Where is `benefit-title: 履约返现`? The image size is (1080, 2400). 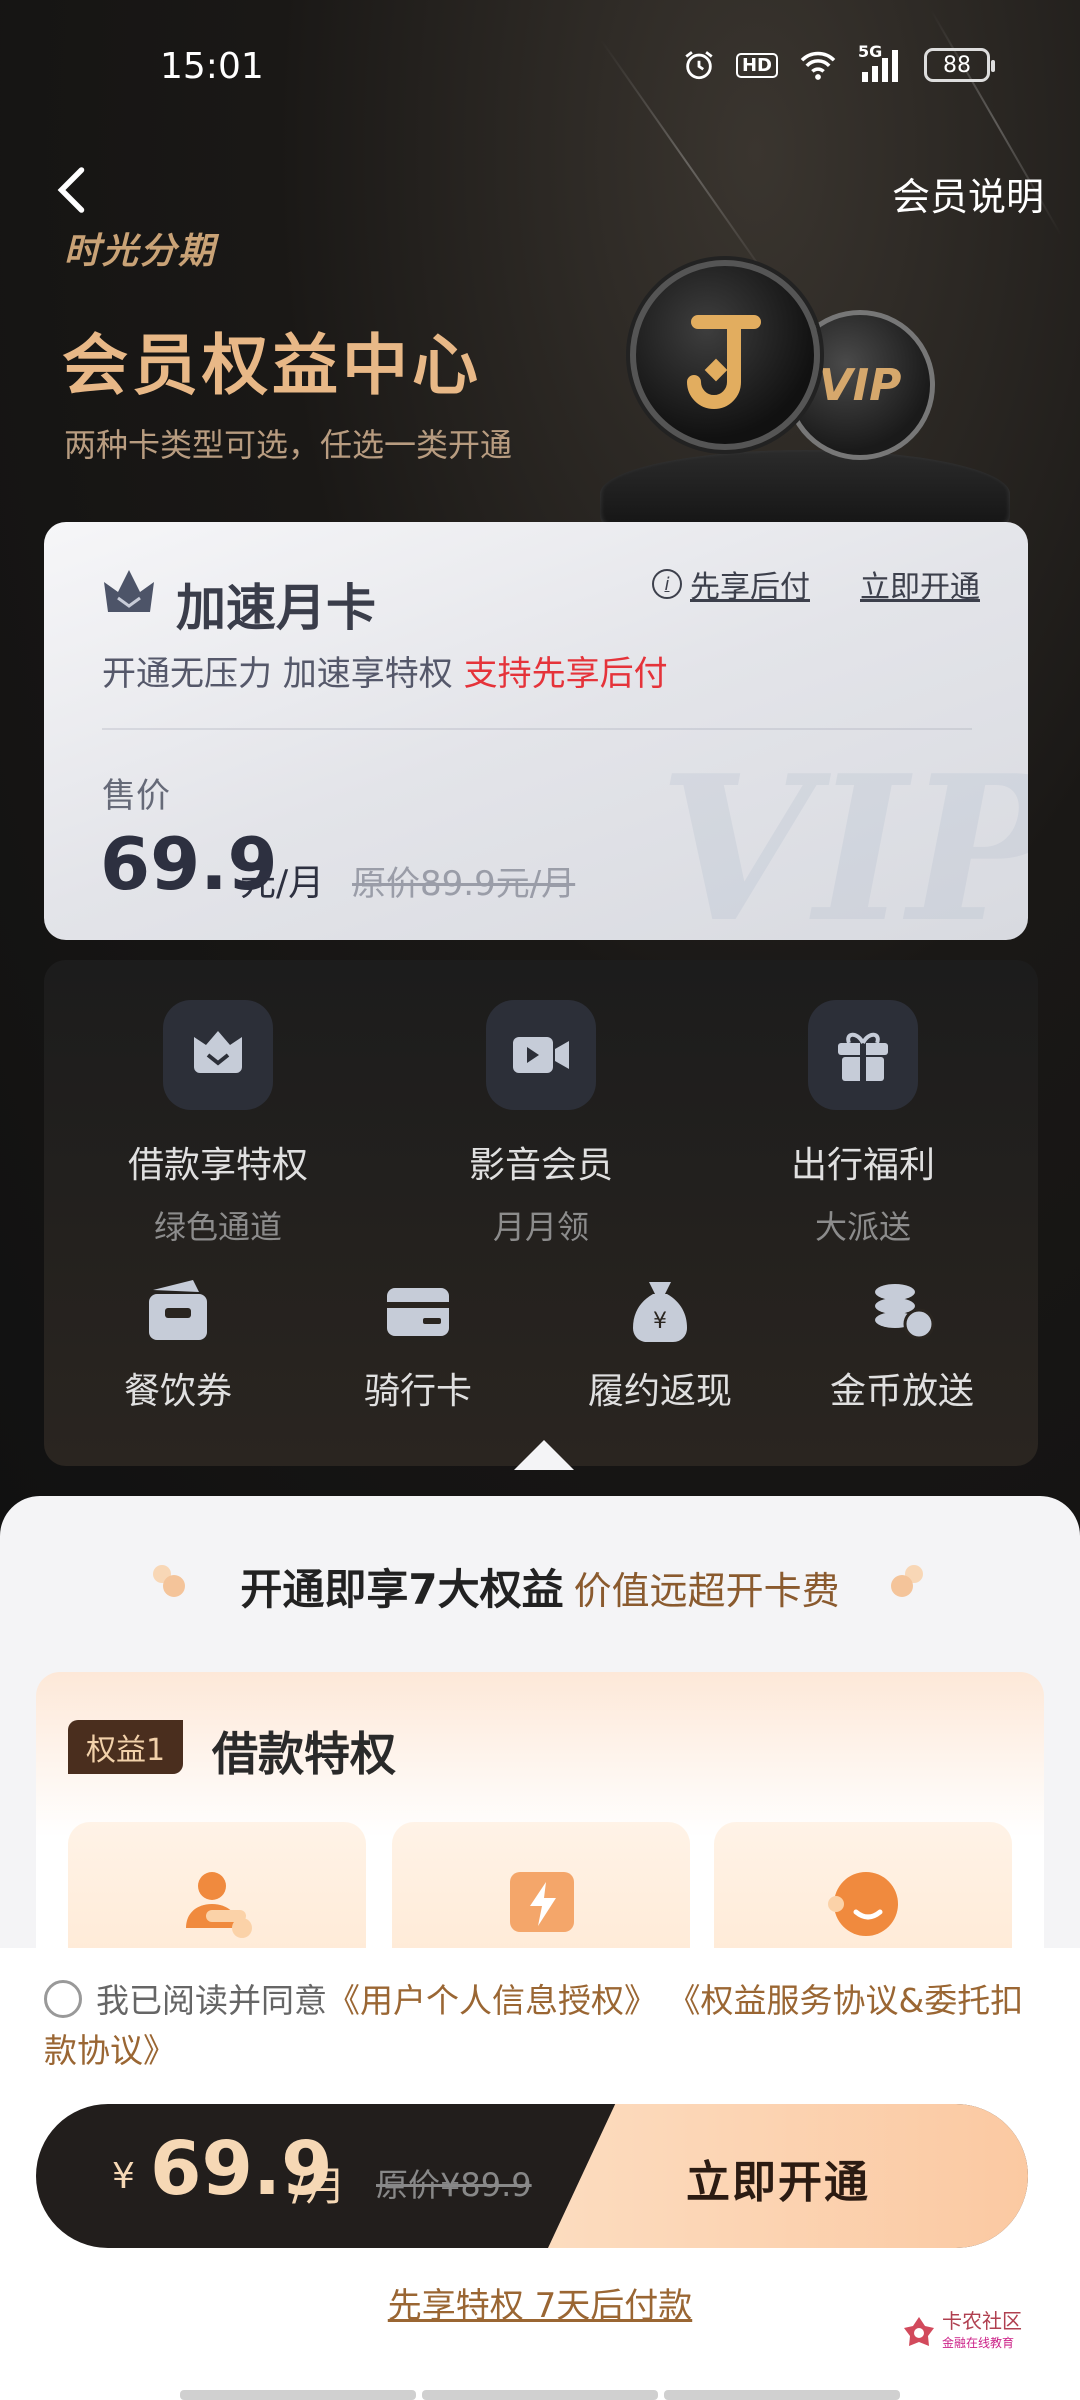 benefit-title: 履约返现 is located at coordinates (659, 1391).